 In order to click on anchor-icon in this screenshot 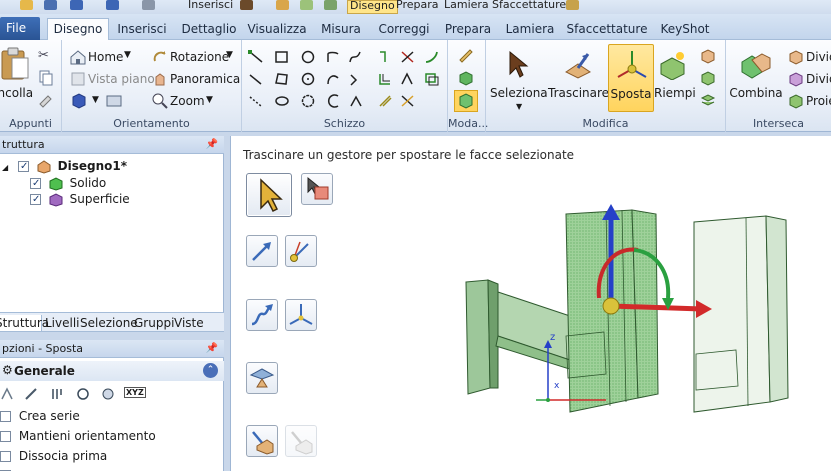, I will do `click(7, 394)`.